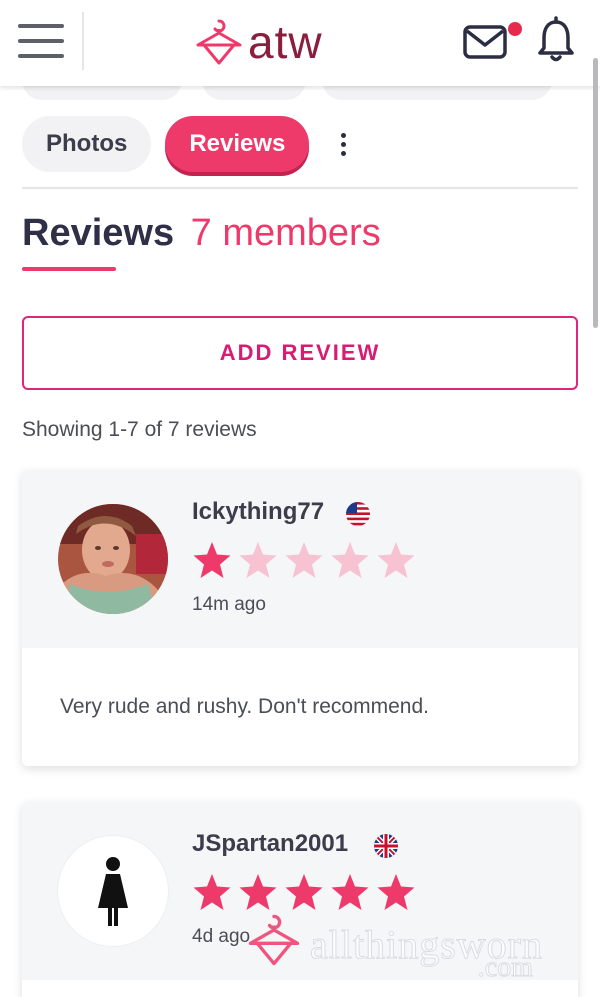 This screenshot has height=997, width=600. I want to click on member-count: 7 members, so click(285, 233).